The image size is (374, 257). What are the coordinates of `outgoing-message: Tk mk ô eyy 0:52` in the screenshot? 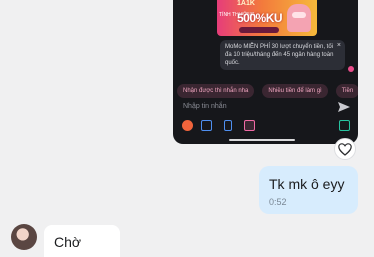 It's located at (308, 190).